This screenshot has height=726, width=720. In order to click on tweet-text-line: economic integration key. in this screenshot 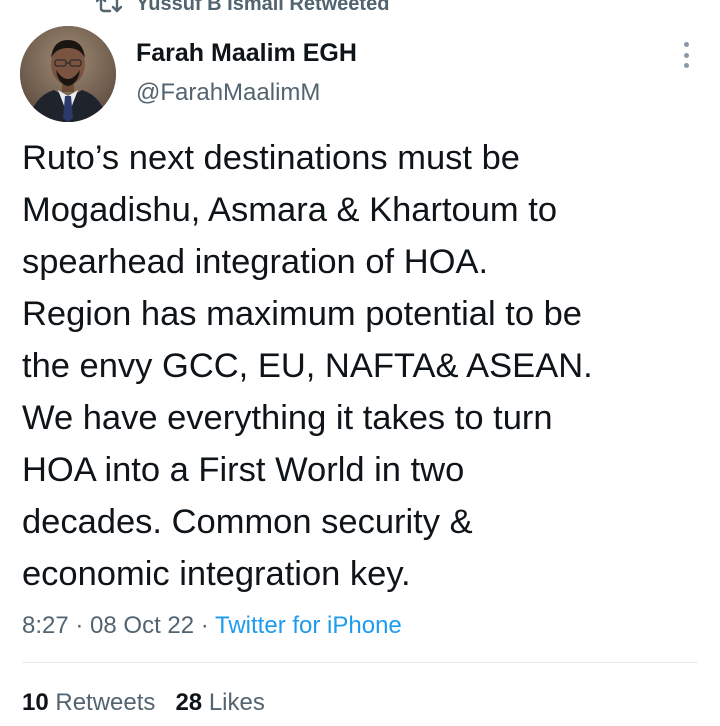, I will do `click(216, 574)`.